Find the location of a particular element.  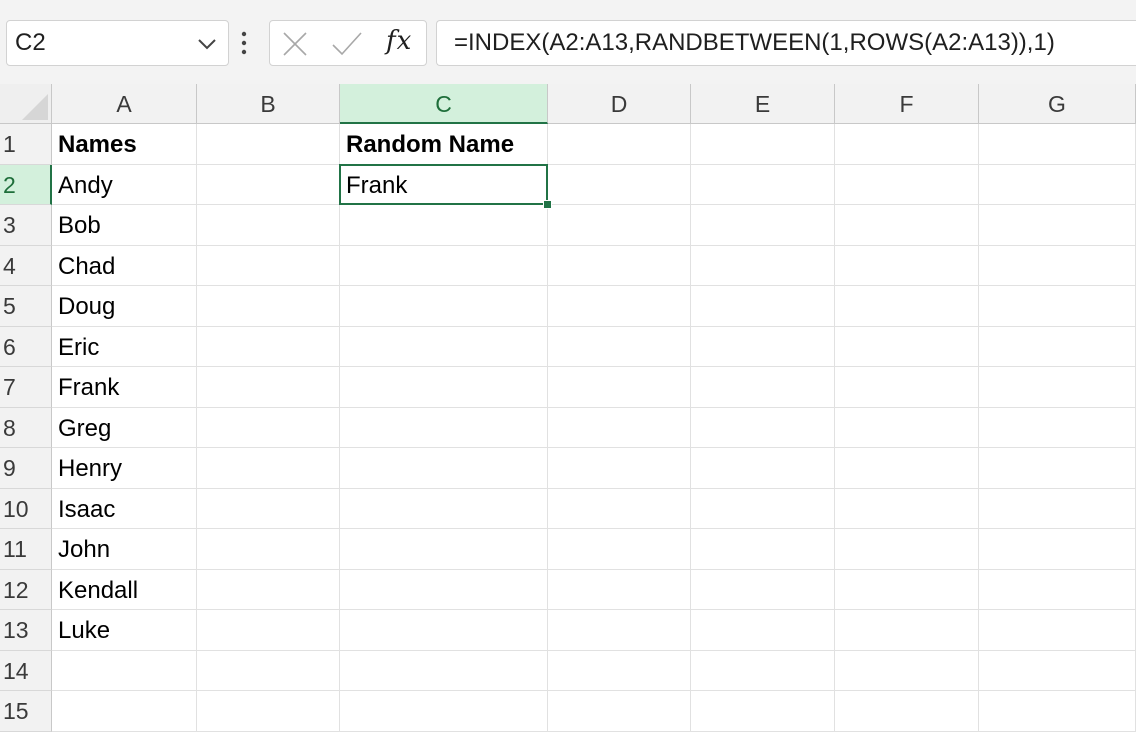

cell-g12 is located at coordinates (1057, 589).